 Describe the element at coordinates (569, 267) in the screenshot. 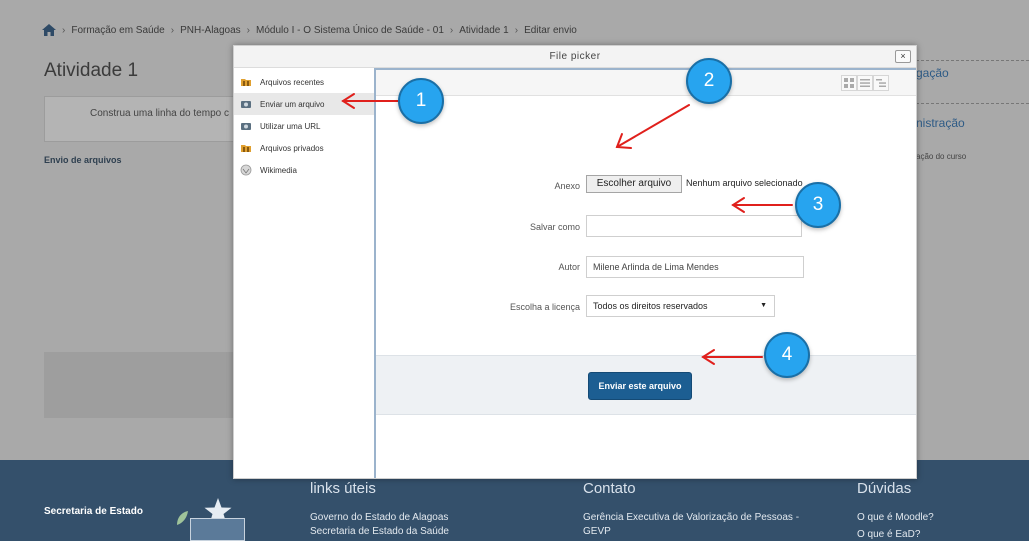

I see `author-label: Autor` at that location.